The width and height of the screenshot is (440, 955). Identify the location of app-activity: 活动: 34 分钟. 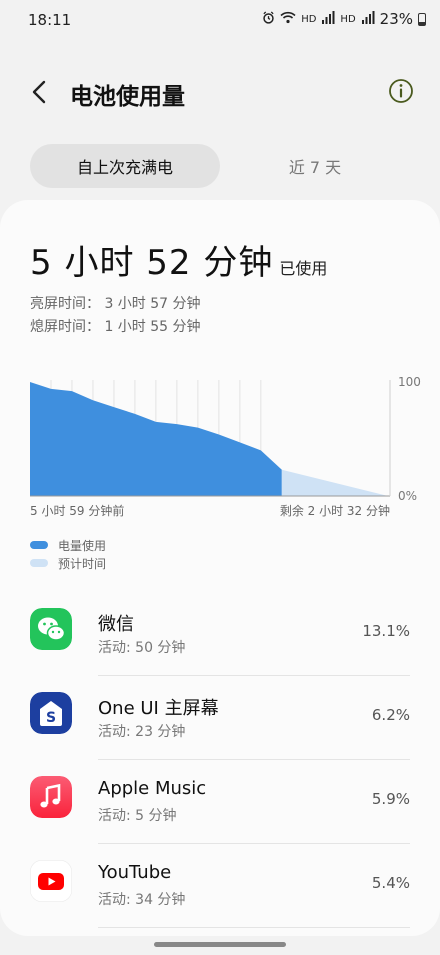
(142, 900).